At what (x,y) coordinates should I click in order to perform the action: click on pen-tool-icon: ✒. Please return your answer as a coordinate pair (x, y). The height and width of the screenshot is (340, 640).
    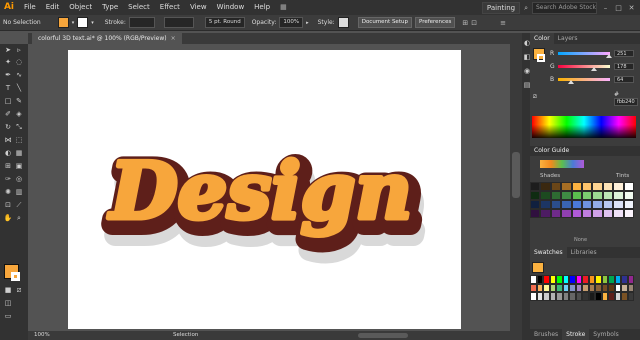
    Looking at the image, I should click on (8, 75).